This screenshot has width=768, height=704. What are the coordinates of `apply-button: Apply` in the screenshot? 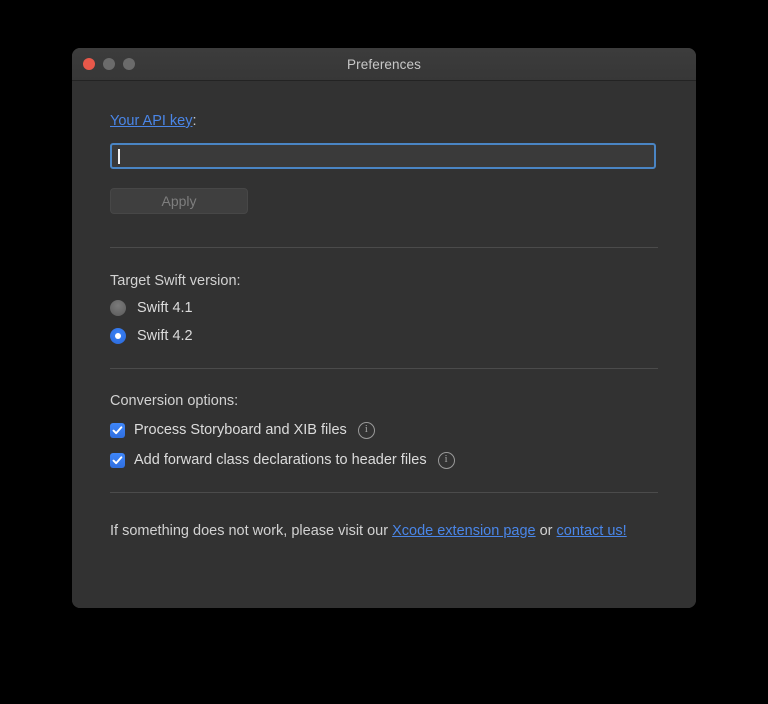 It's located at (179, 200).